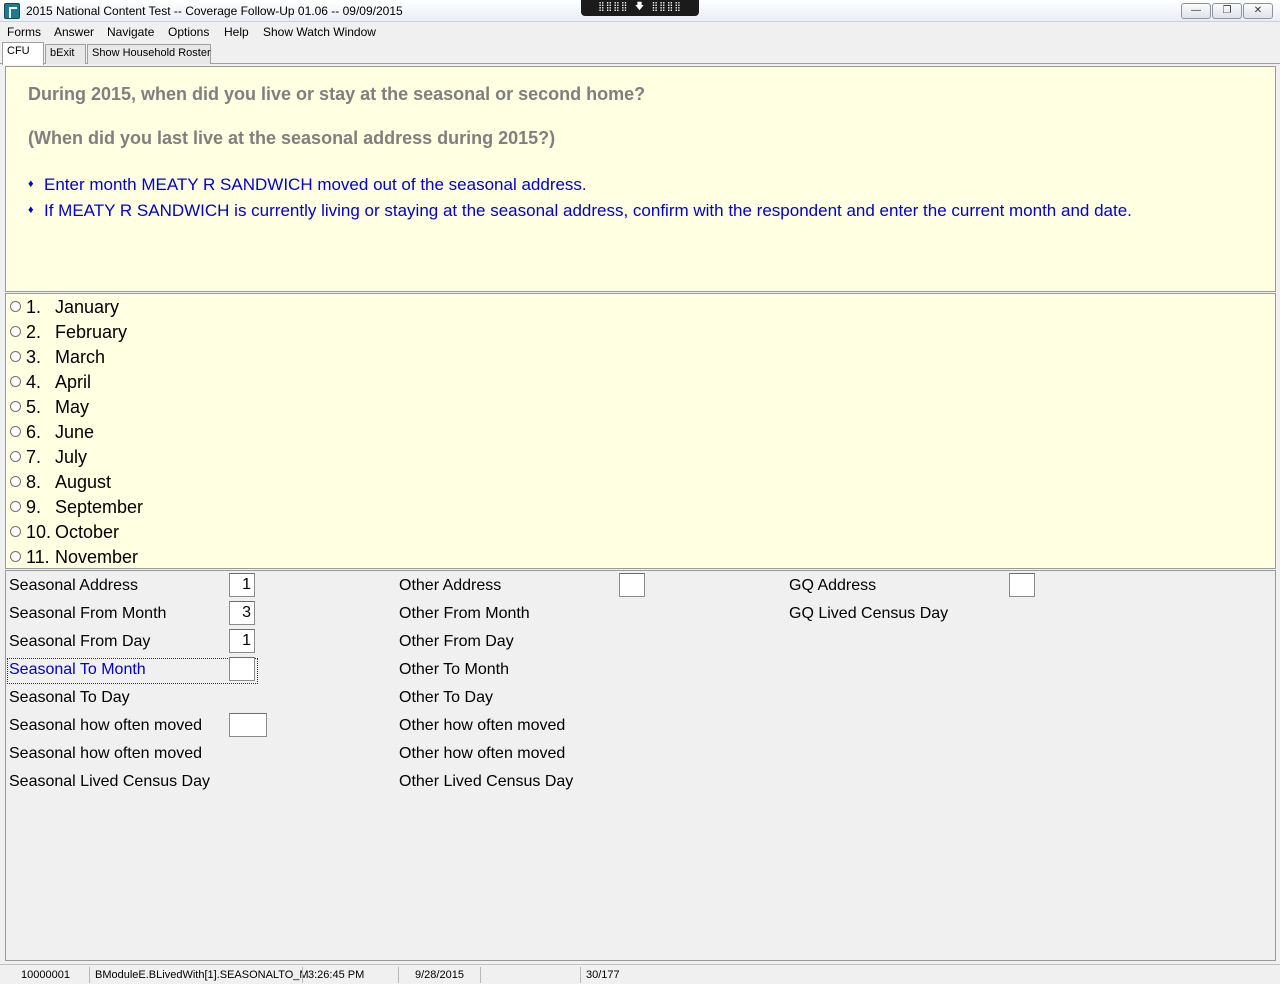 This screenshot has width=1280, height=984. I want to click on gq-address-label: GQ Address, so click(833, 585).